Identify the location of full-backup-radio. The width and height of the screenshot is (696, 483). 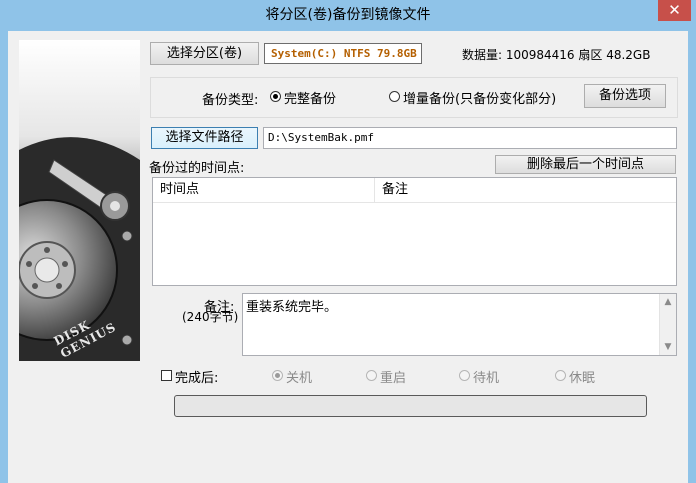
(275, 96).